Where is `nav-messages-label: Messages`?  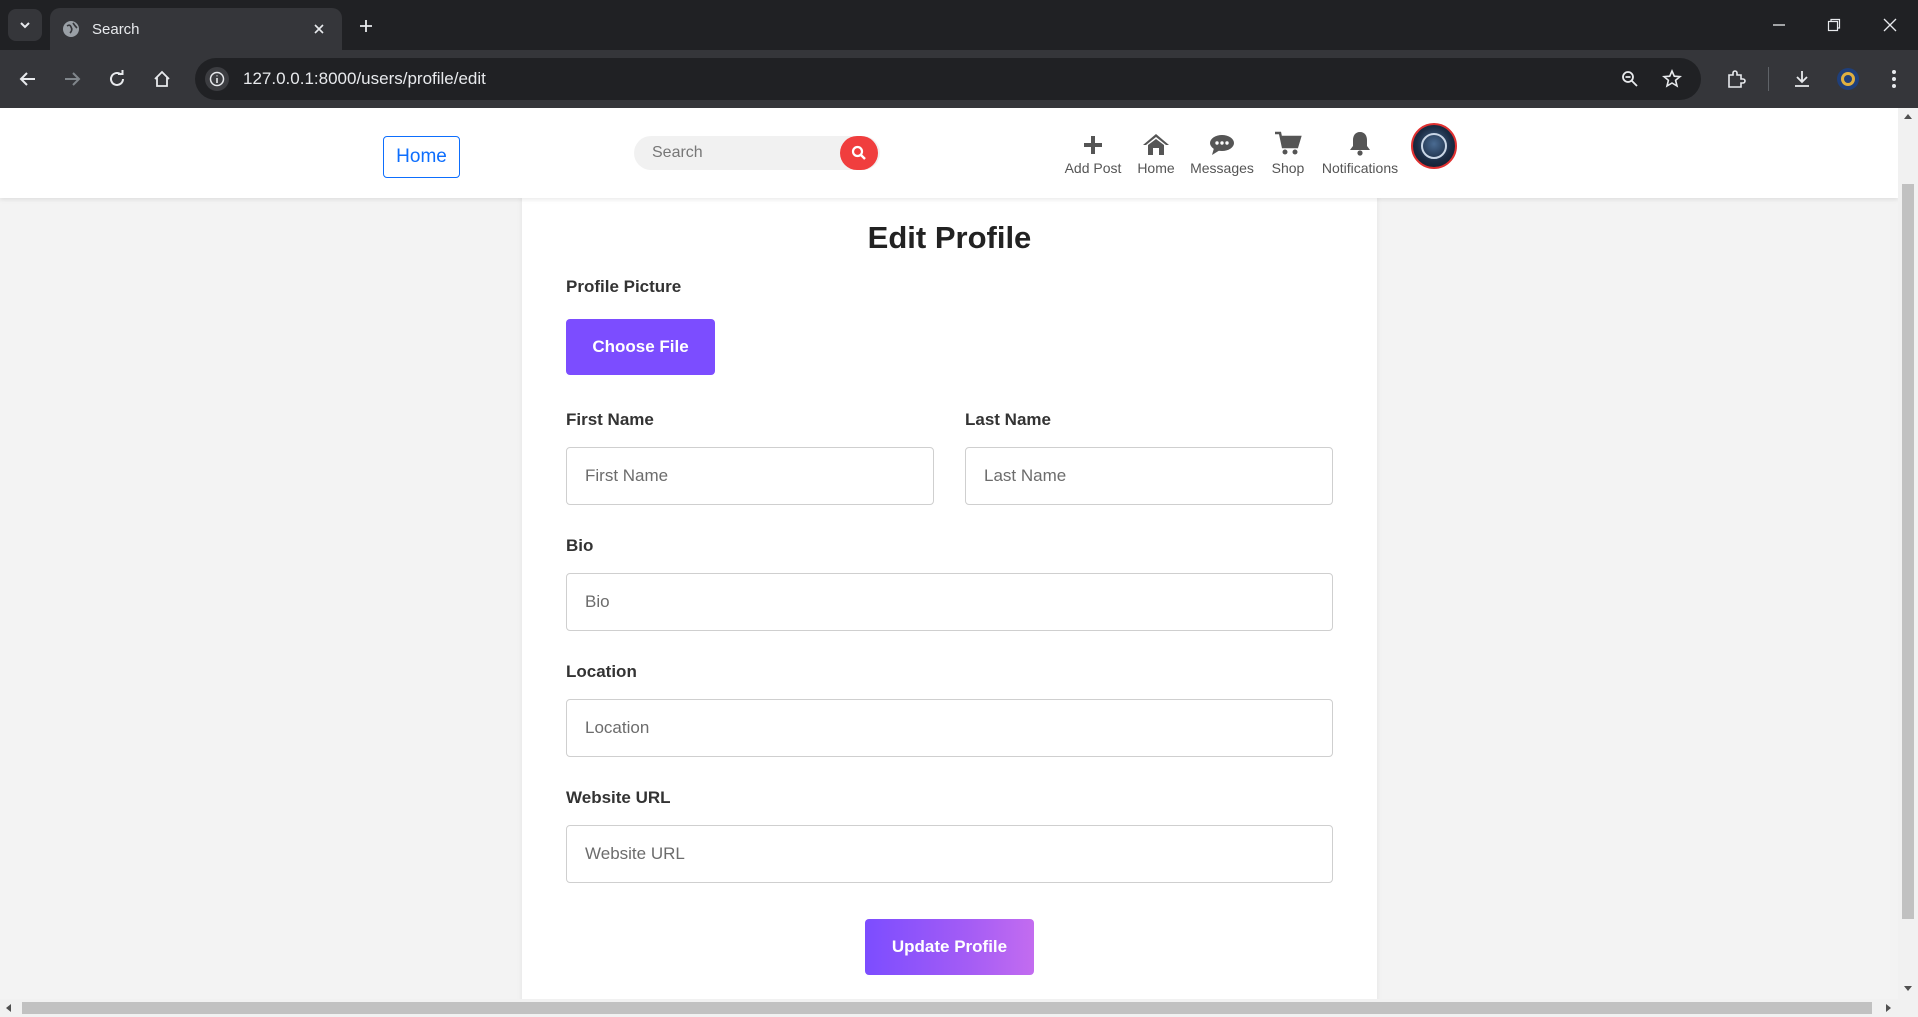 nav-messages-label: Messages is located at coordinates (1222, 168).